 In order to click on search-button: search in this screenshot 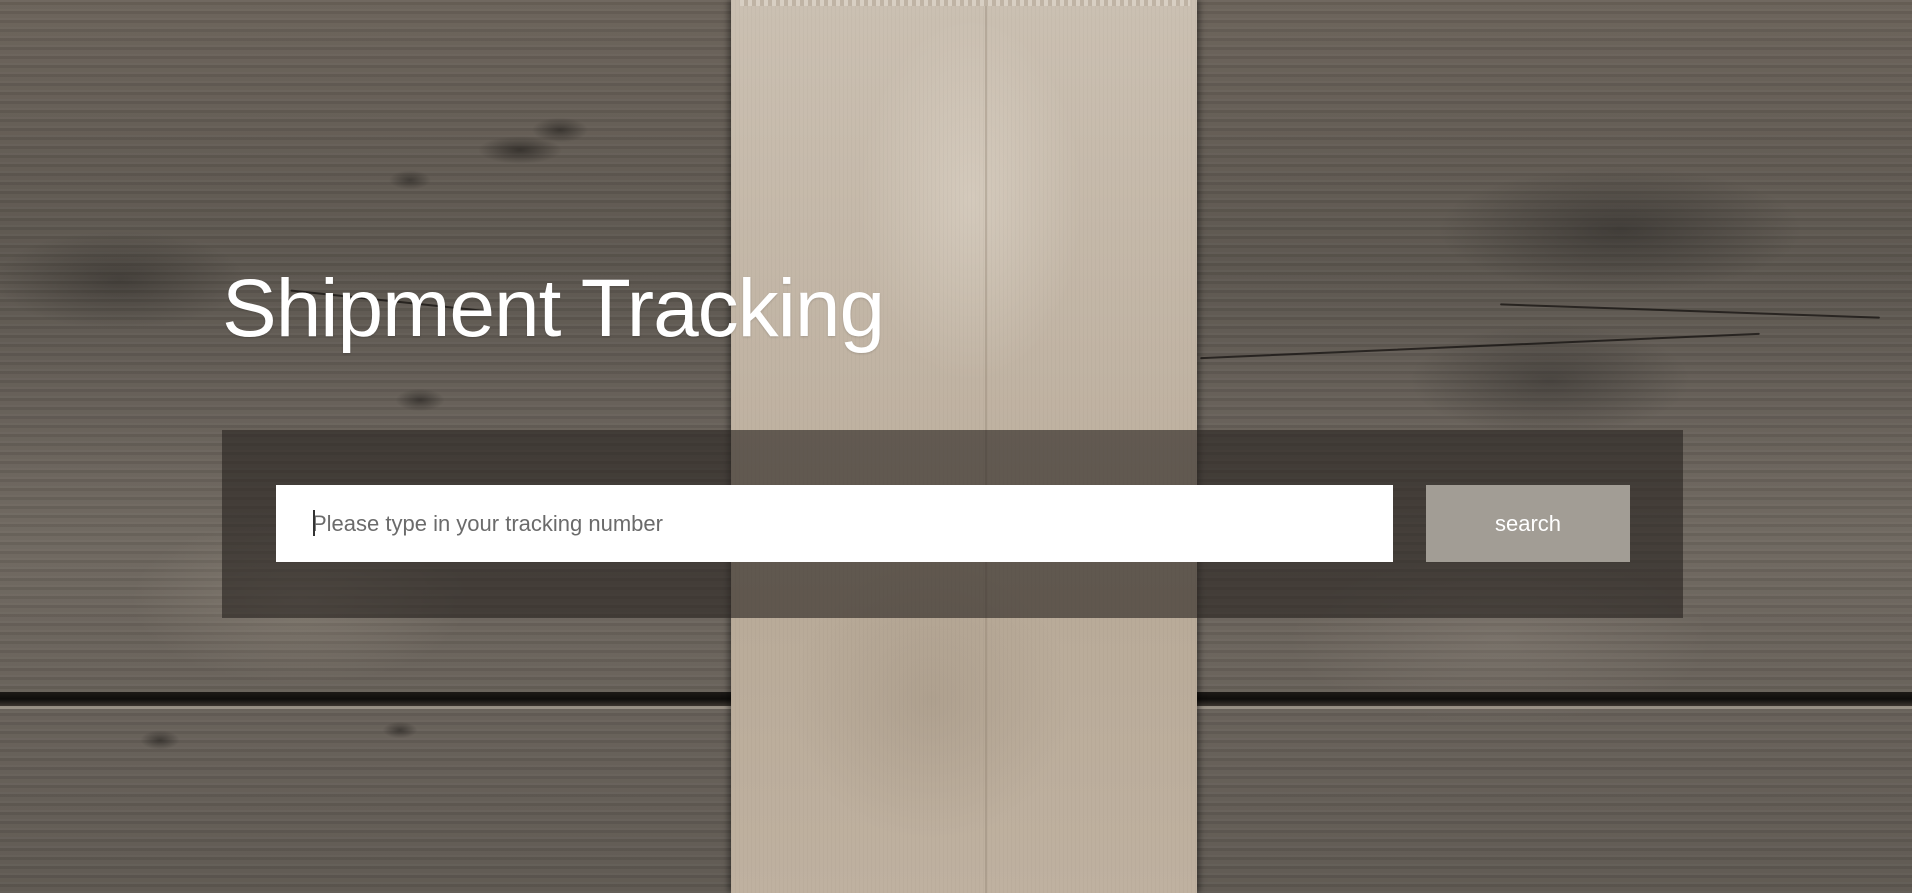, I will do `click(1528, 523)`.